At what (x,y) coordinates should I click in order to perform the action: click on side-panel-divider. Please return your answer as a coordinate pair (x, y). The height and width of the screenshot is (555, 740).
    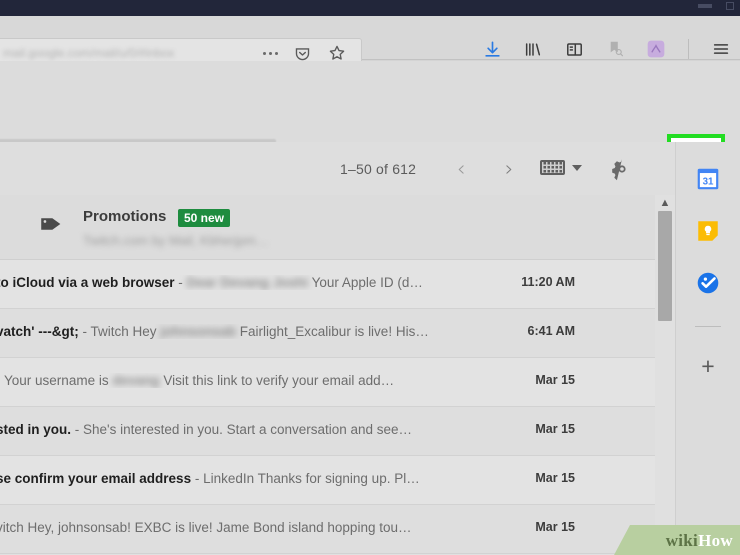
    Looking at the image, I should click on (708, 326).